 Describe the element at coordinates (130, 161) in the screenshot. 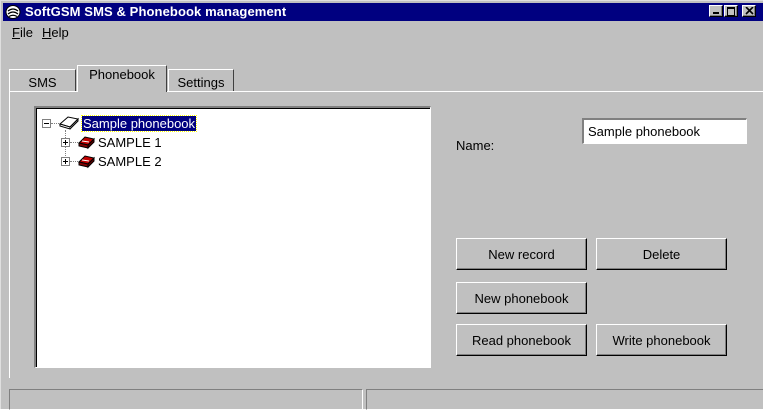

I see `tree-node-sample-2-label: SAMPLE 2` at that location.